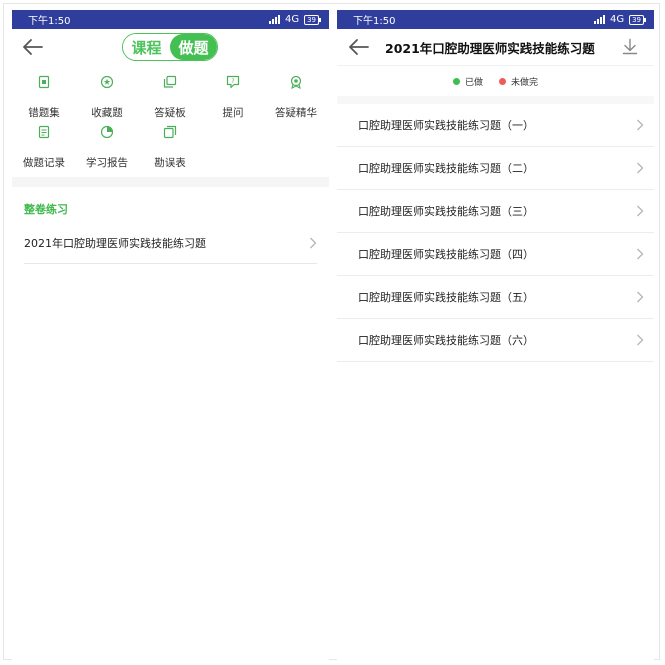 The image size is (665, 665). Describe the element at coordinates (495, 297) in the screenshot. I see `list-item: 口腔助理医师实践技能练习题（五）` at that location.